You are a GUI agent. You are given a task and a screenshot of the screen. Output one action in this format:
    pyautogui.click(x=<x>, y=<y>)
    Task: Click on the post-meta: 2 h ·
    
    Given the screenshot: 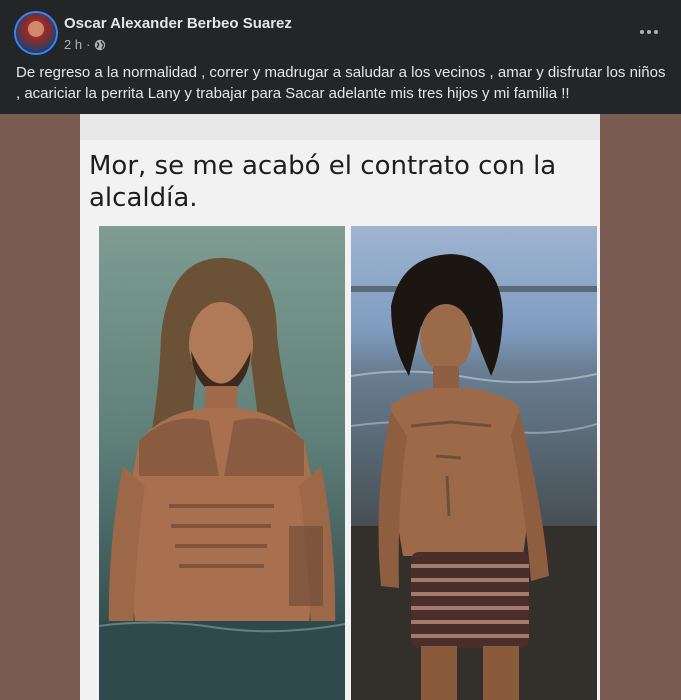 What is the action you would take?
    pyautogui.click(x=85, y=44)
    